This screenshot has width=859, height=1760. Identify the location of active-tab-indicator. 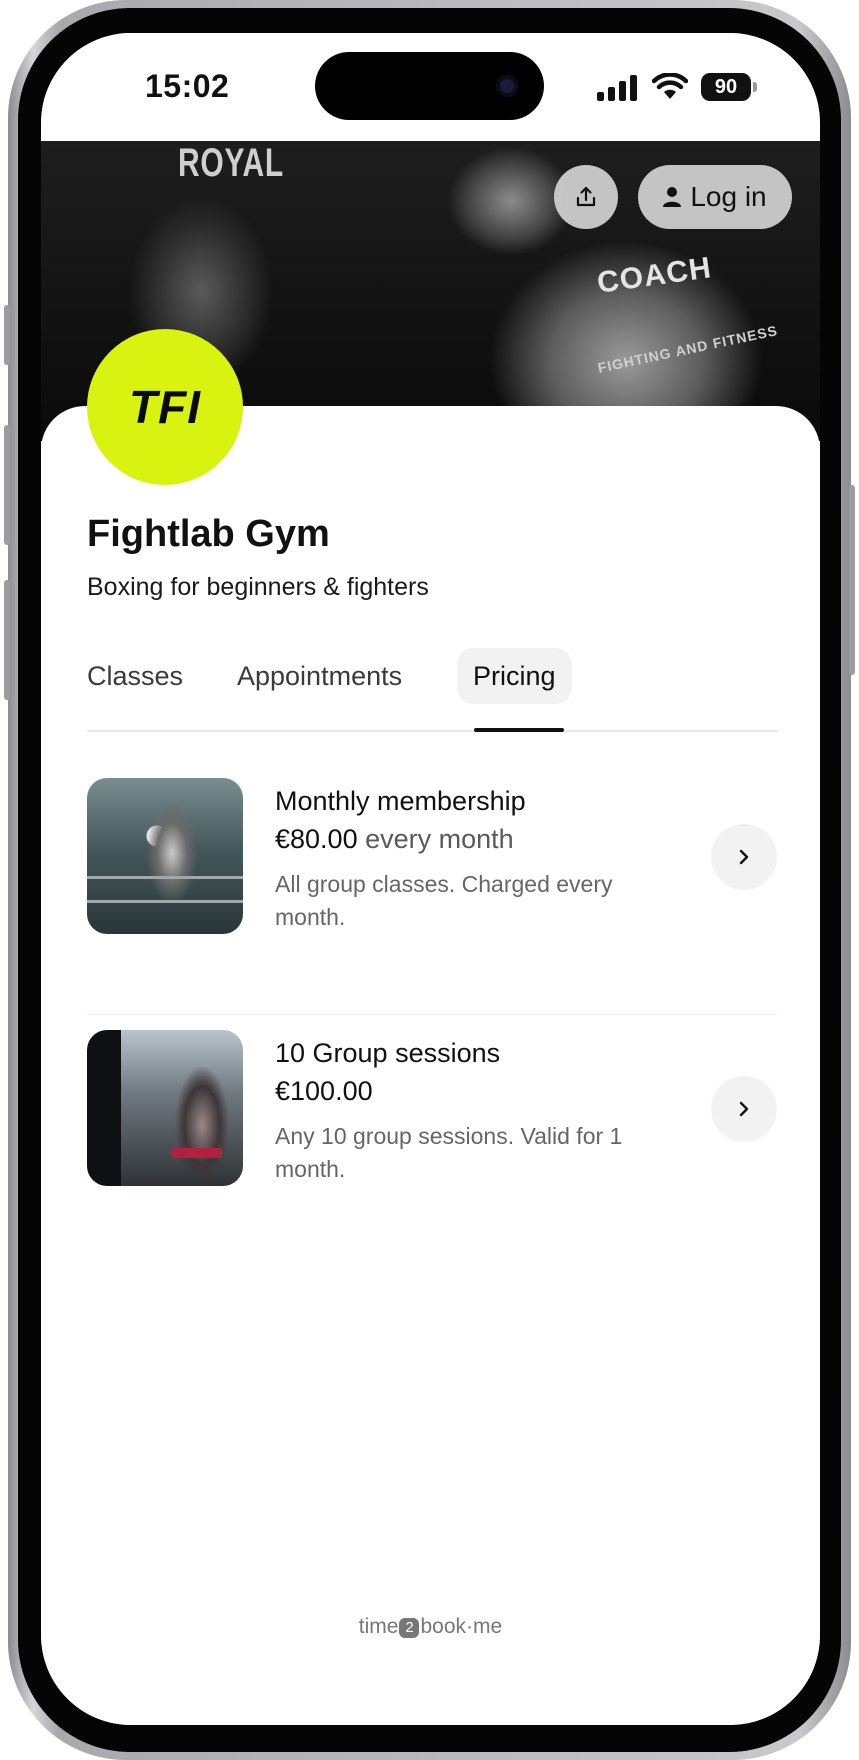
(519, 730).